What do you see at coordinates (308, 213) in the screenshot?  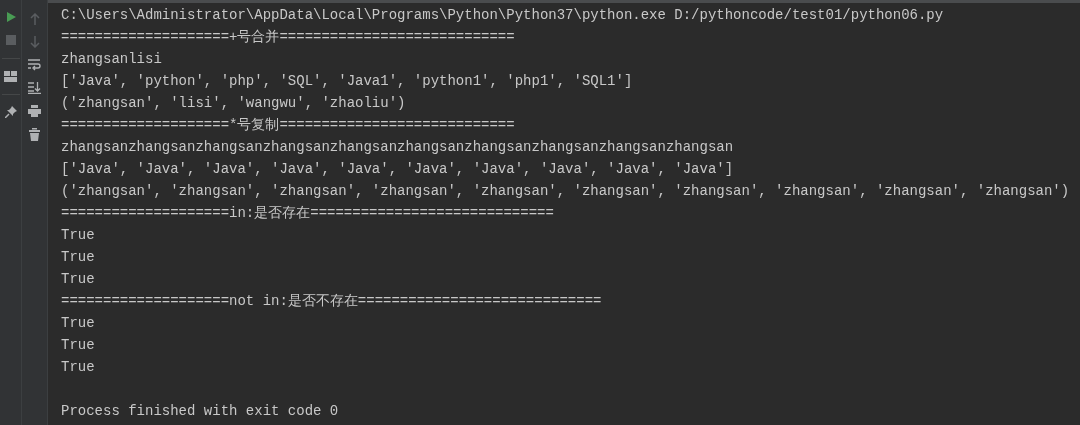 I see `console-line: ====================in:是否存在=============================` at bounding box center [308, 213].